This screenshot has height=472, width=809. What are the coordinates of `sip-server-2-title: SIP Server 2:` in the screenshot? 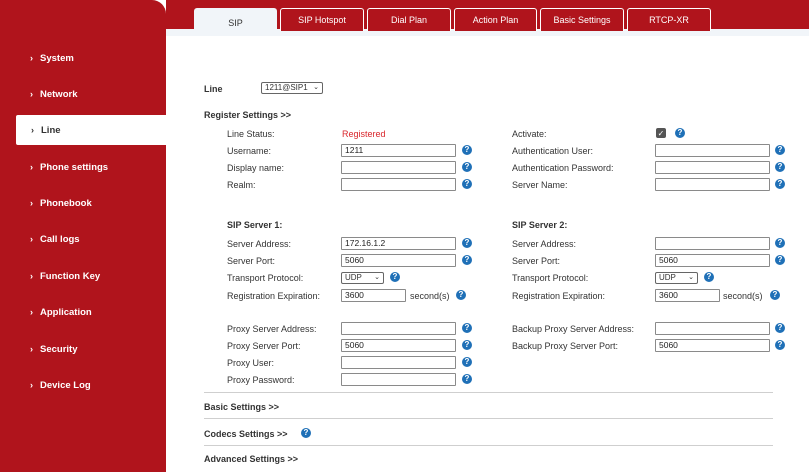 It's located at (540, 225).